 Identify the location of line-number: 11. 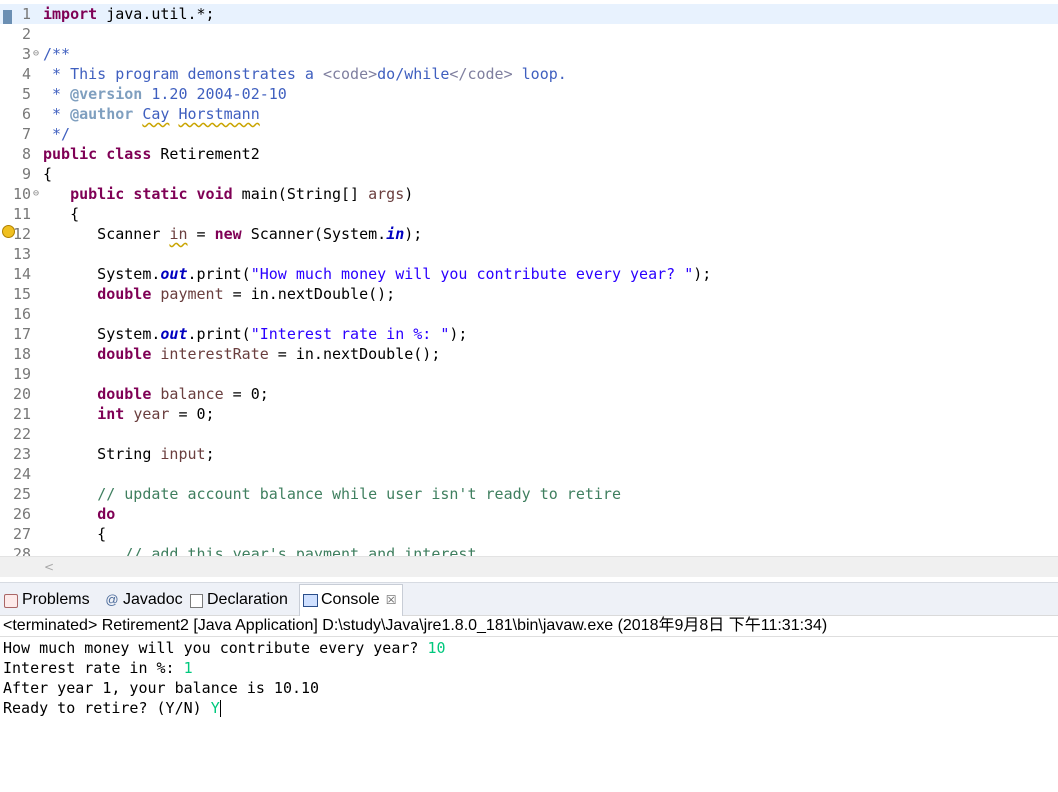
(21, 214).